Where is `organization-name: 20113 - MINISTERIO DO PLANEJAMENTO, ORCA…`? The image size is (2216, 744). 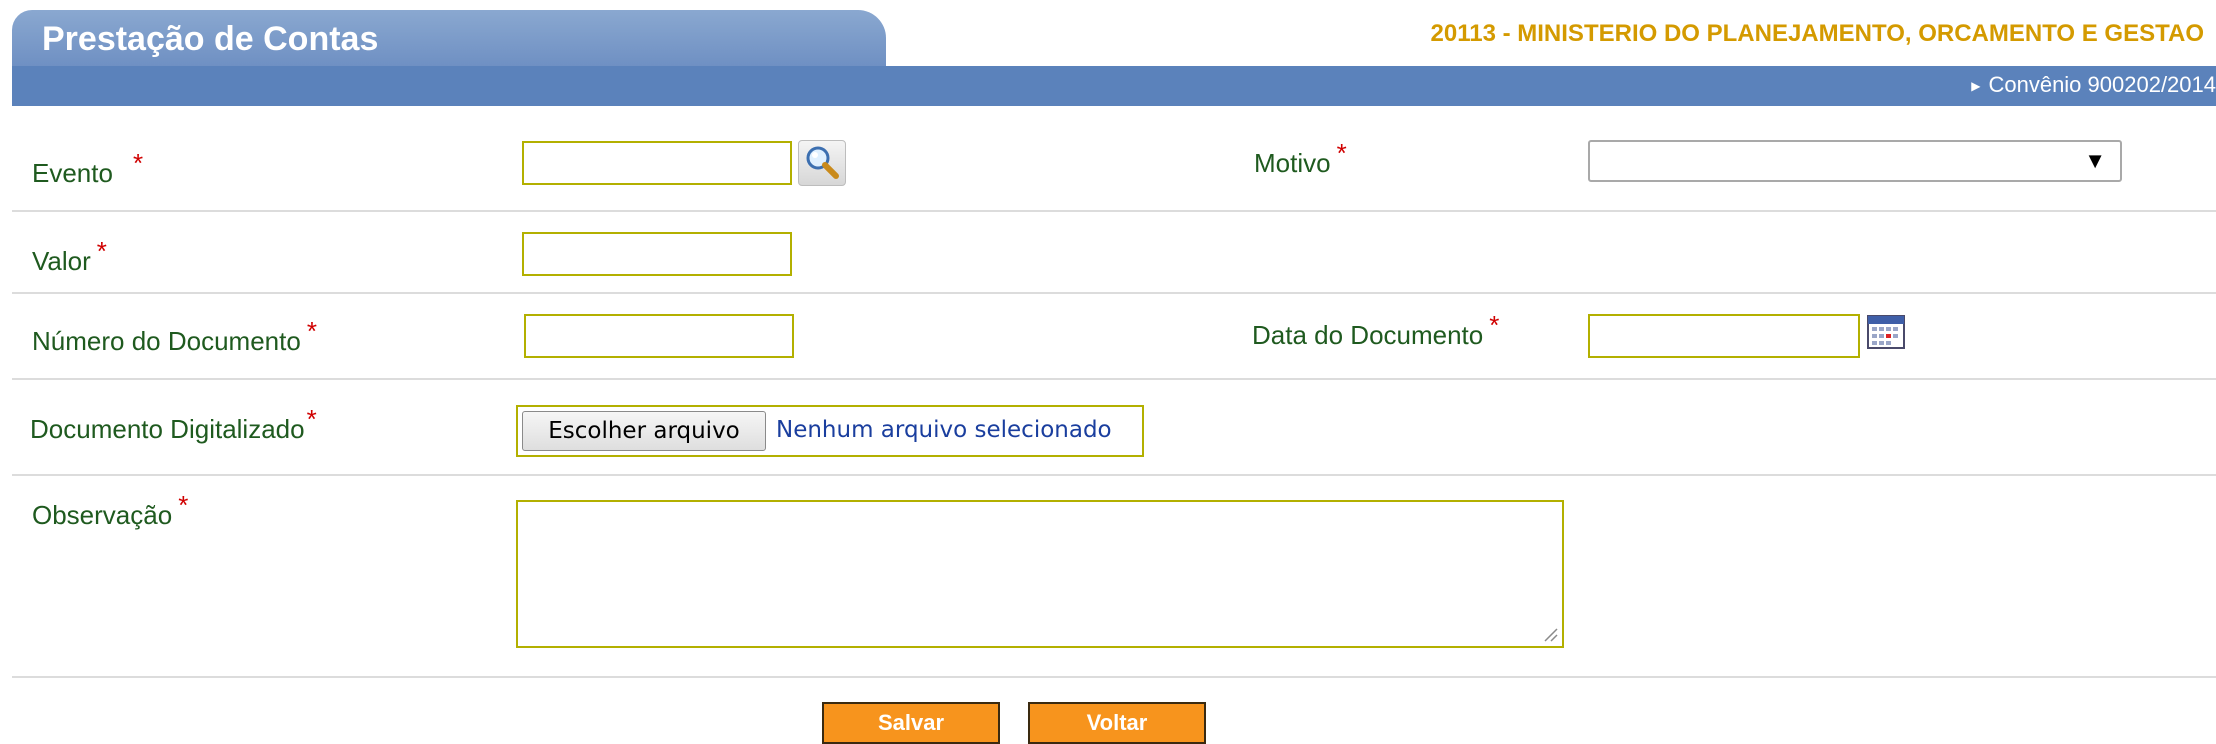
organization-name: 20113 - MINISTERIO DO PLANEJAMENTO, ORCA… is located at coordinates (1817, 33).